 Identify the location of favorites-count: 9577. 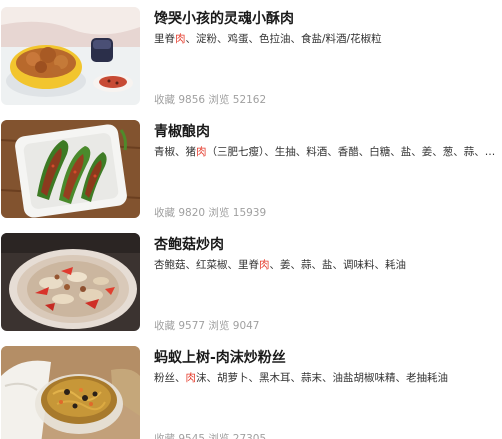
(192, 326).